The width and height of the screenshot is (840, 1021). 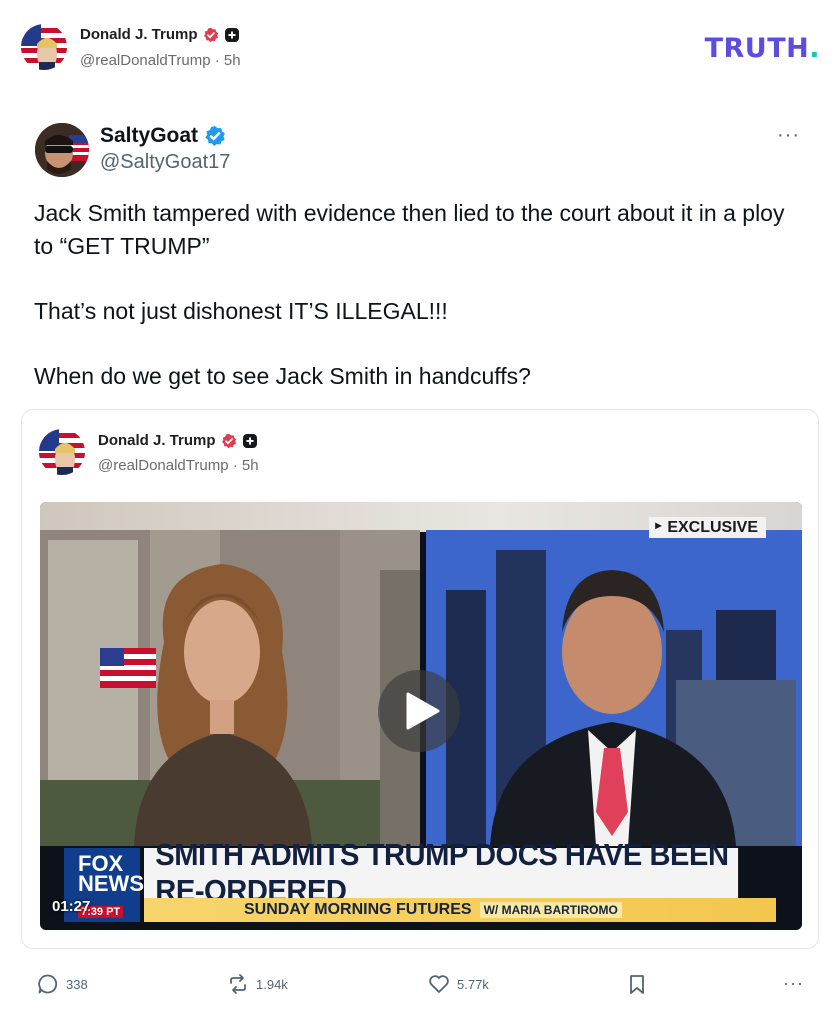 I want to click on reply-icon, so click(x=48, y=984).